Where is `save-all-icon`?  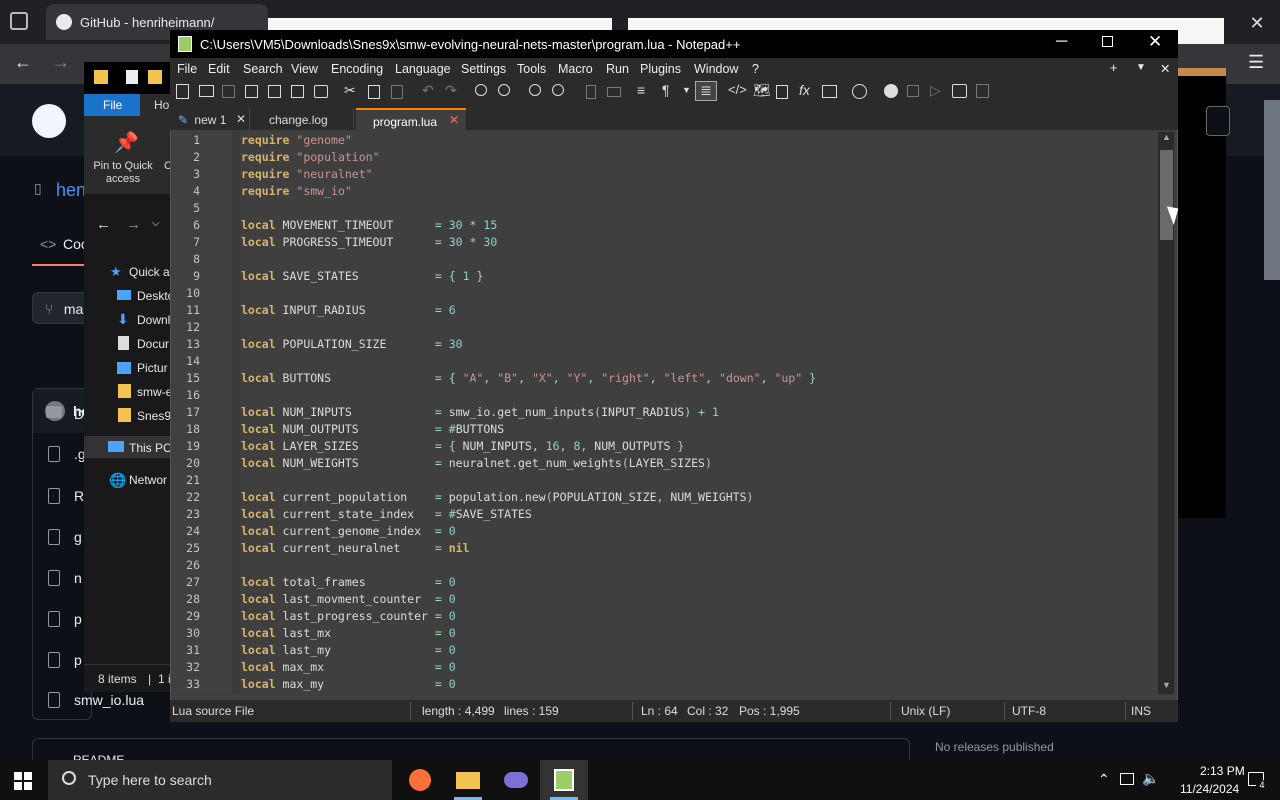
save-all-icon is located at coordinates (251, 91).